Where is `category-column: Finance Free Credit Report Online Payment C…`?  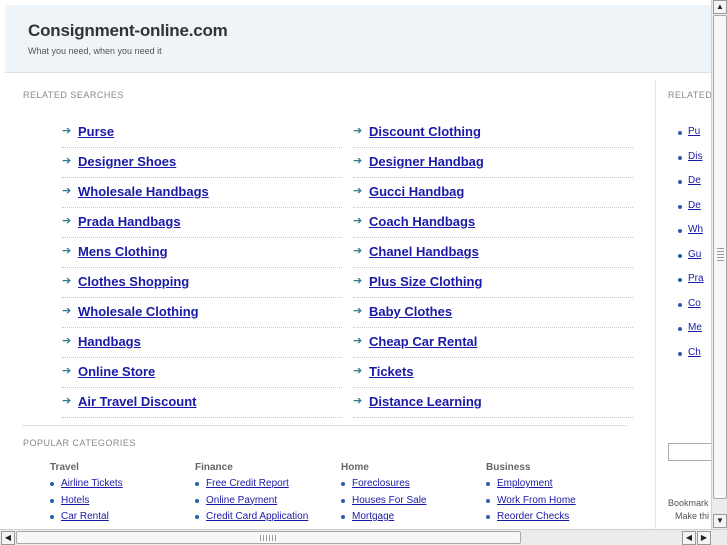
category-column: Finance Free Credit Report Online Payment C… is located at coordinates (265, 494).